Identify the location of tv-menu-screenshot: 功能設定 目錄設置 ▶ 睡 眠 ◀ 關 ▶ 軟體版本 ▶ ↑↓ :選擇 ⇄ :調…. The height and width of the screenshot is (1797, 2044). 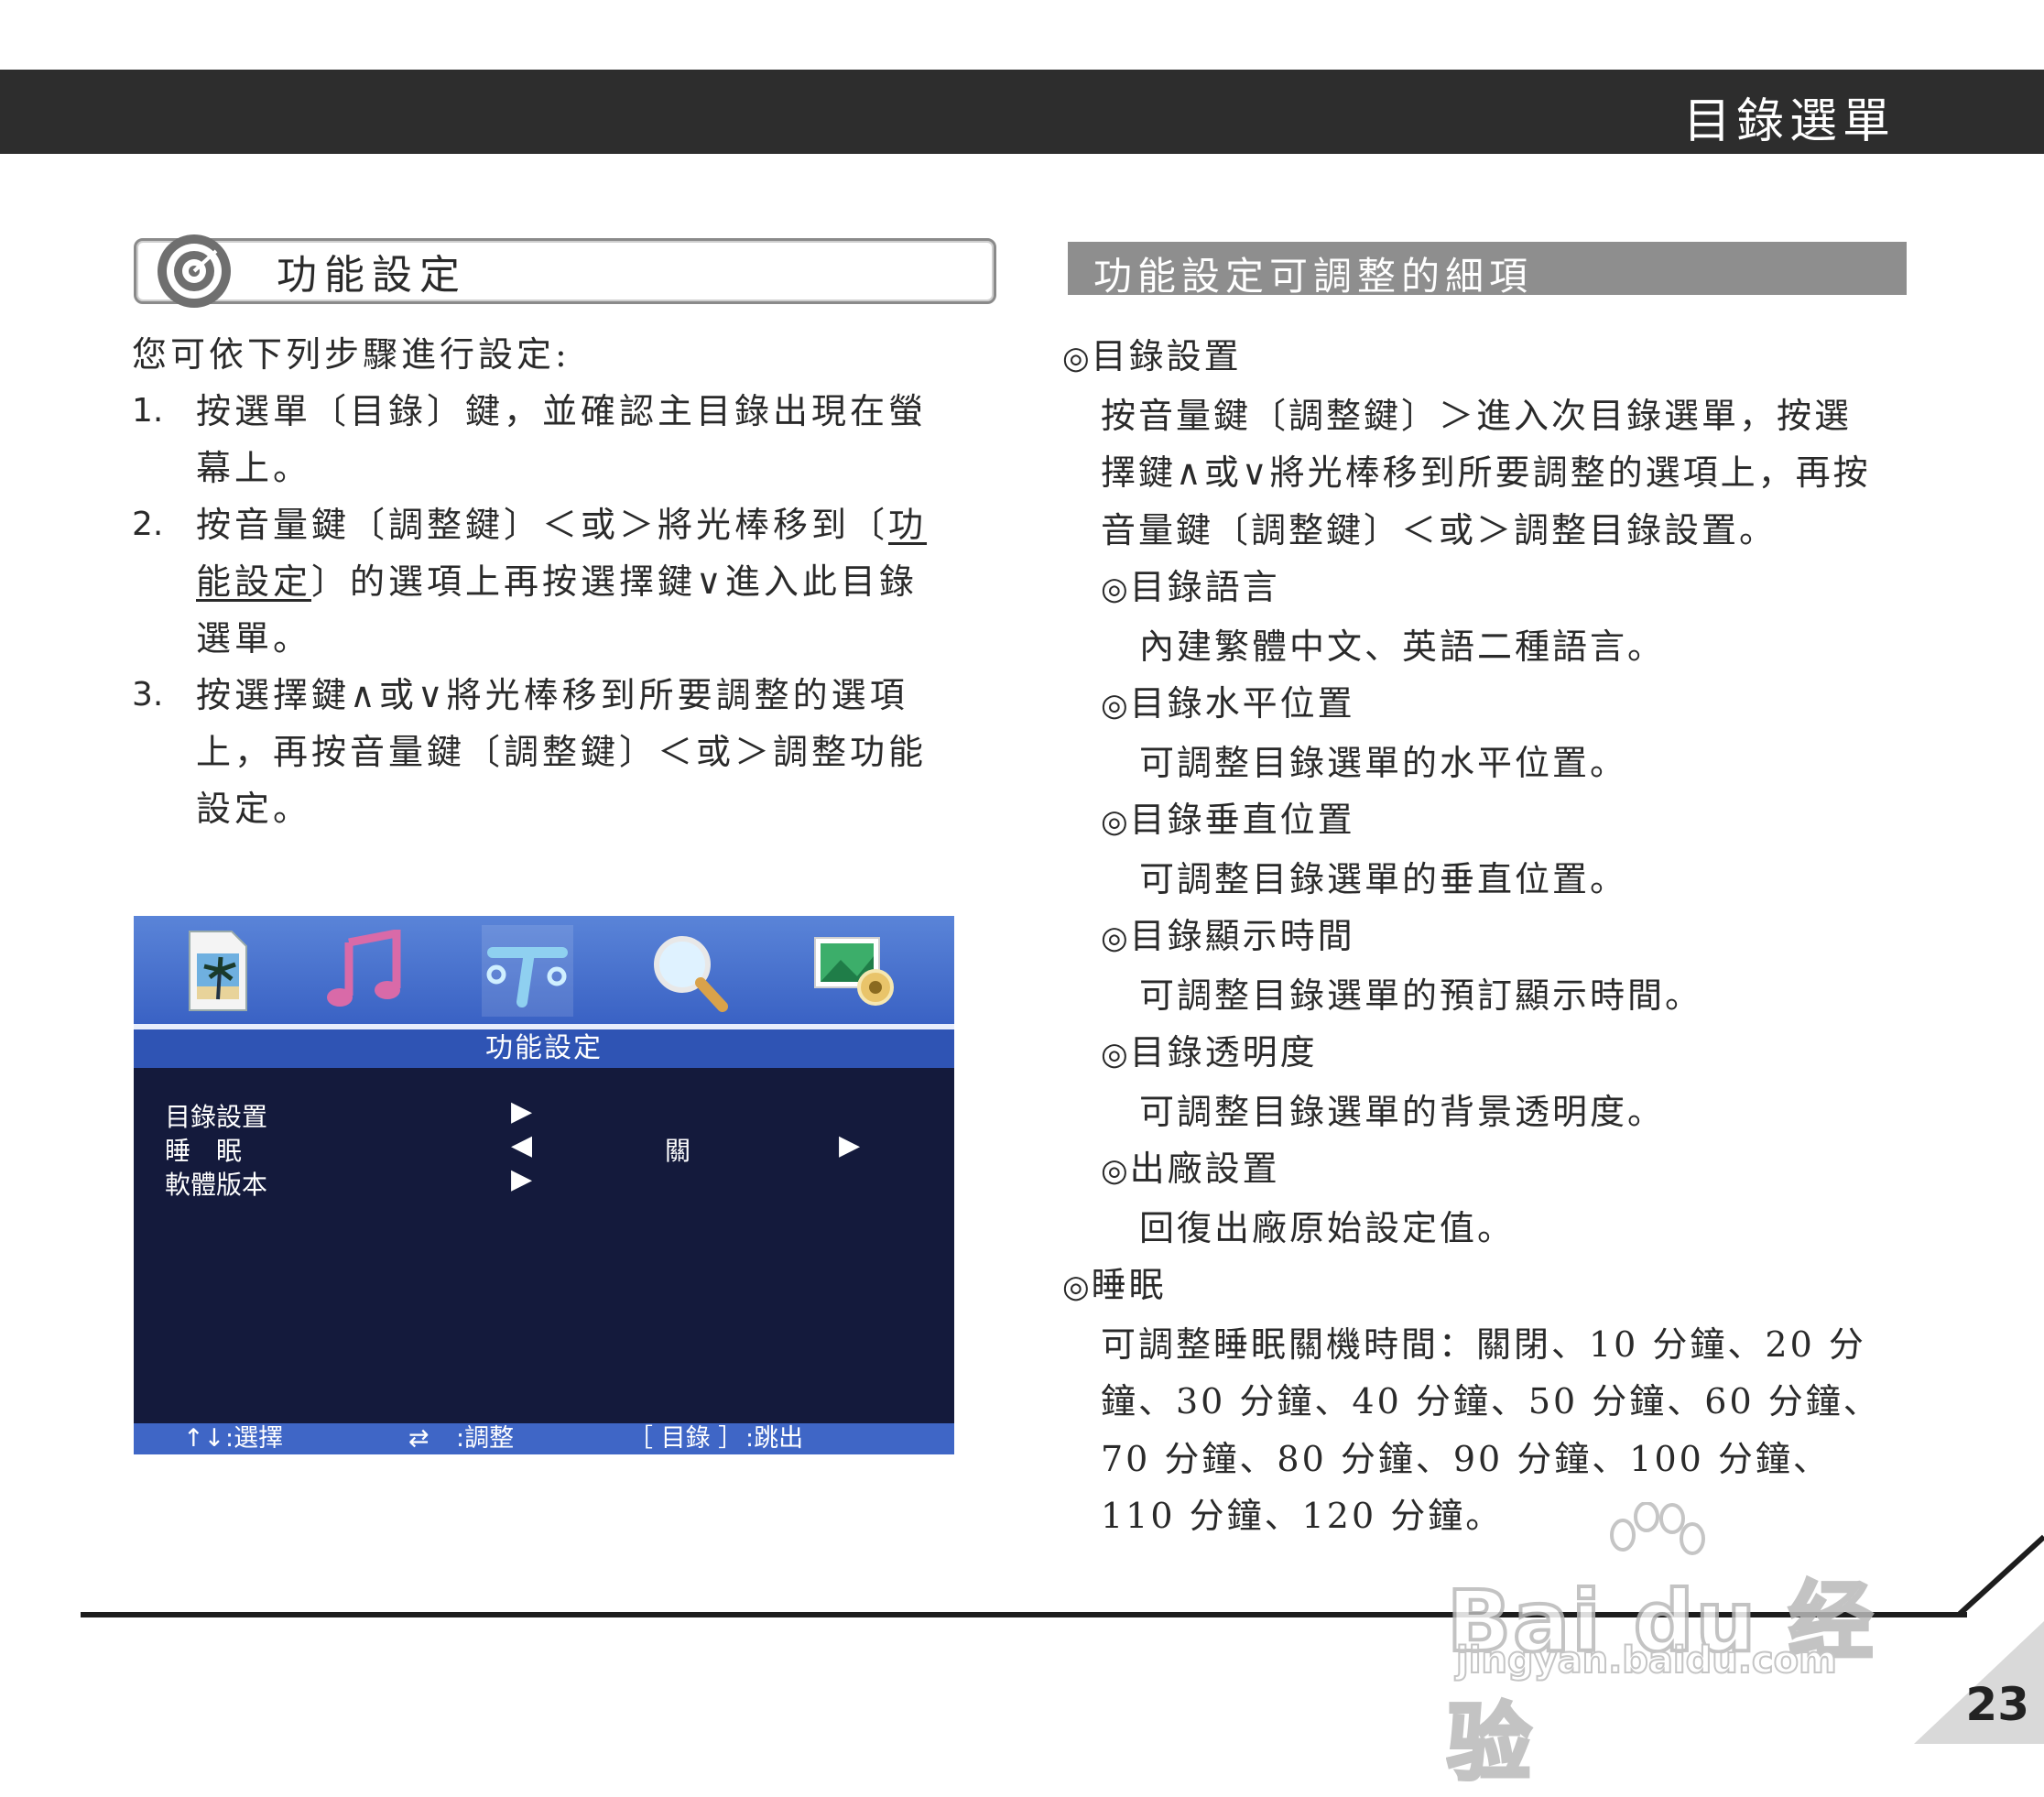
(544, 1185).